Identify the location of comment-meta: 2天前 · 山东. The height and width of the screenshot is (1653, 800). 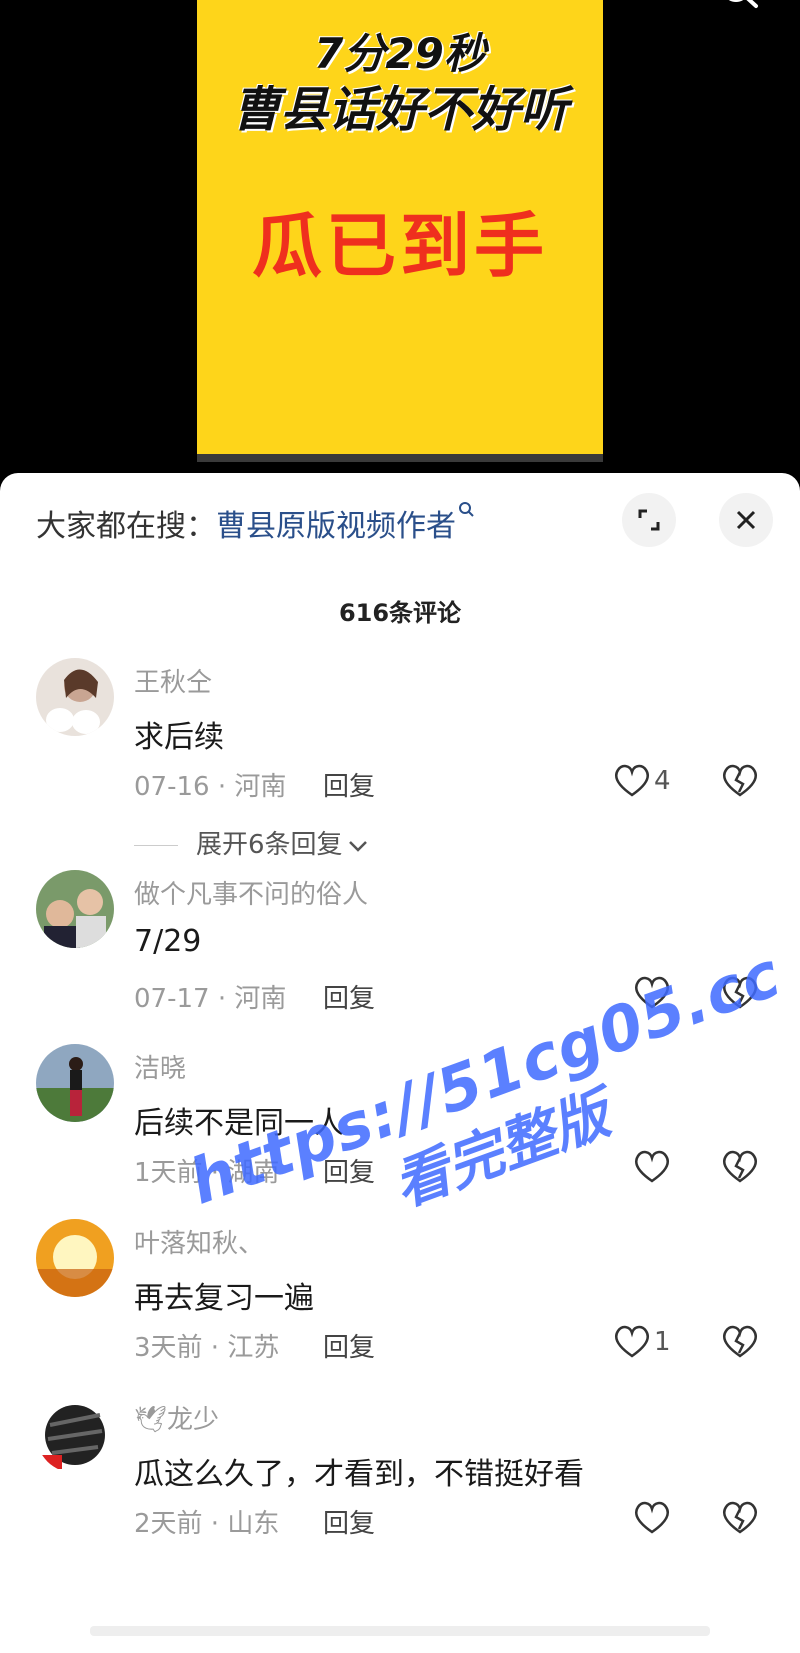
(207, 1524).